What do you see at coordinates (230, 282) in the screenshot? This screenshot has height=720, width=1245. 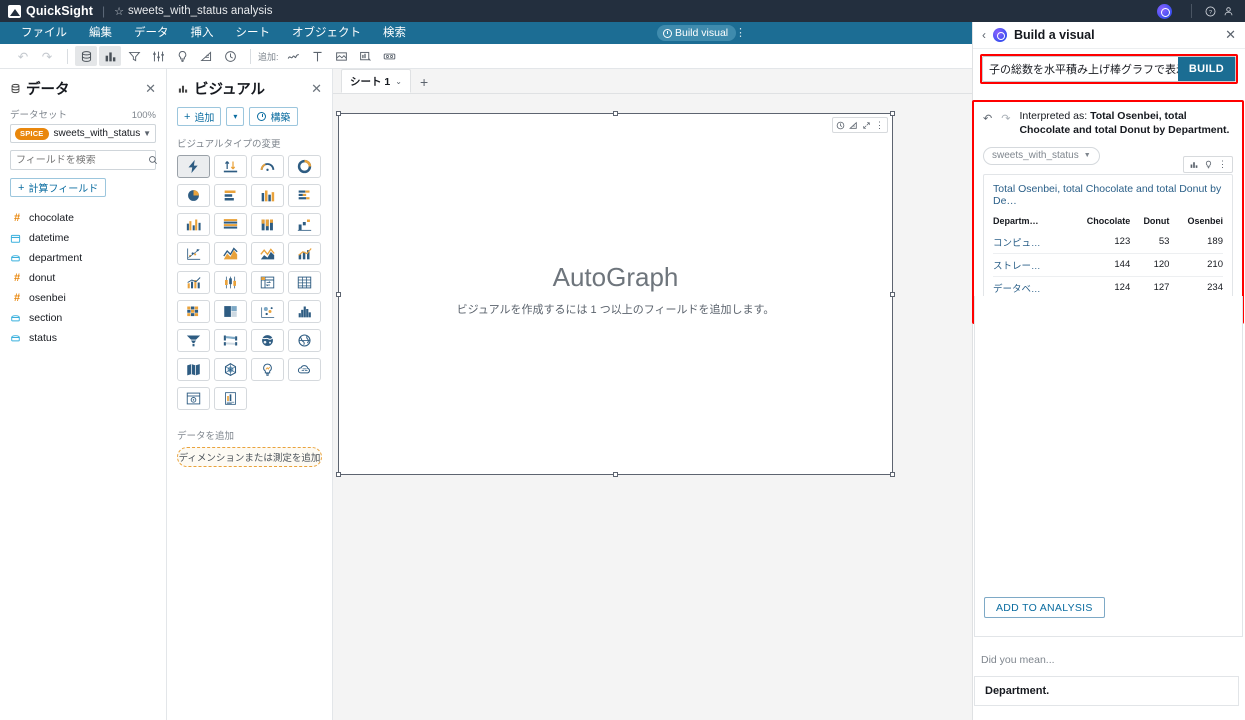 I see `visual-type-box-plot` at bounding box center [230, 282].